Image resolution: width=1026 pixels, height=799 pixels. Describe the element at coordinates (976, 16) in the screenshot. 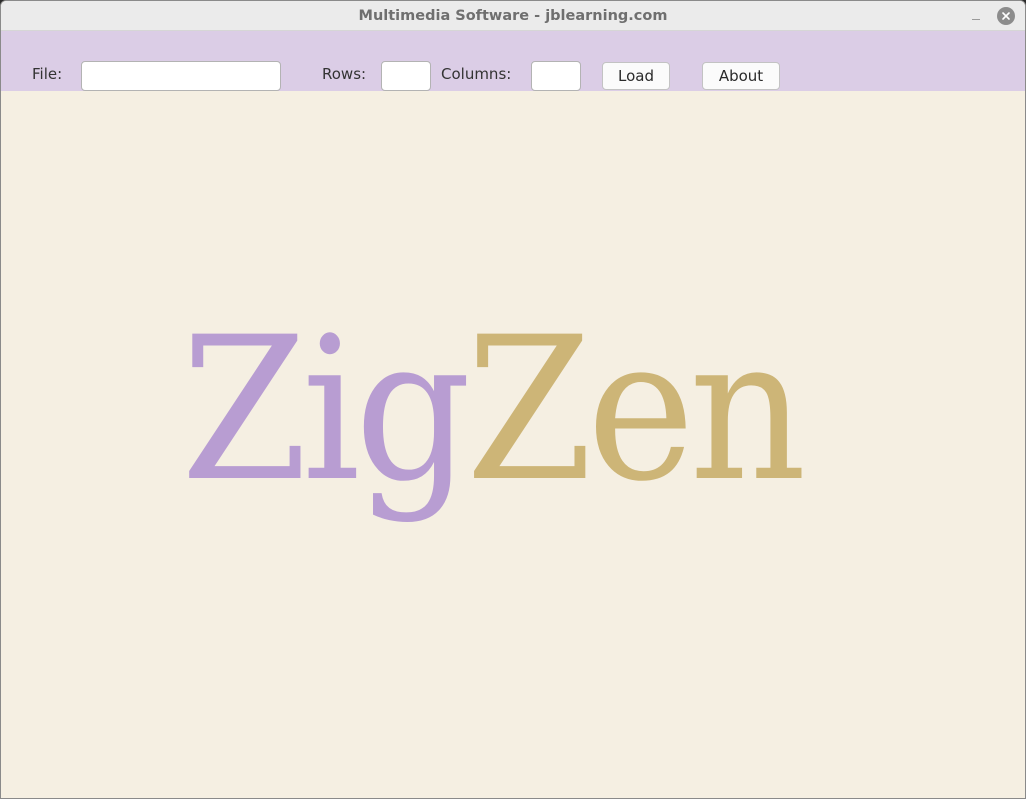

I see `minimize-button` at that location.